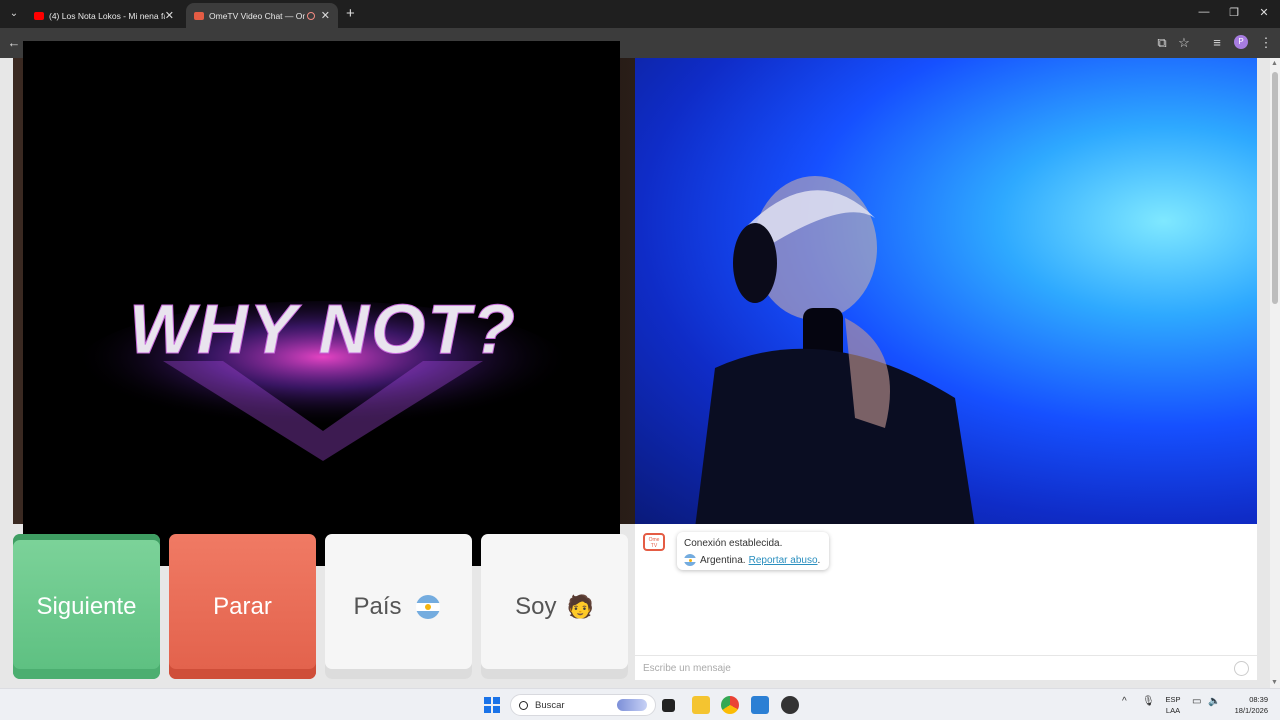 This screenshot has width=1280, height=720. Describe the element at coordinates (350, 13) in the screenshot. I see `new-tab-button: +` at that location.